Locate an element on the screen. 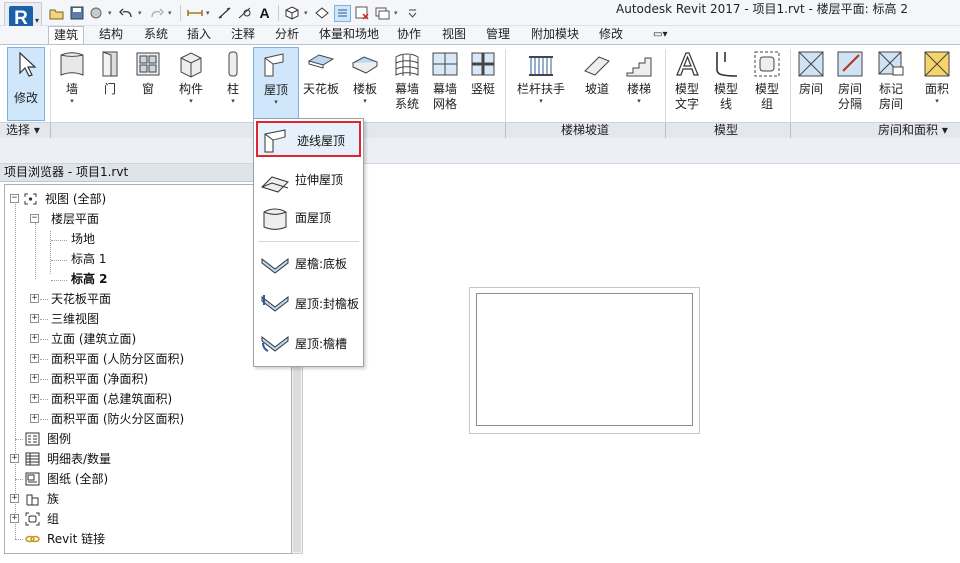 The image size is (960, 563). tree-item-families: 族 is located at coordinates (53, 499).